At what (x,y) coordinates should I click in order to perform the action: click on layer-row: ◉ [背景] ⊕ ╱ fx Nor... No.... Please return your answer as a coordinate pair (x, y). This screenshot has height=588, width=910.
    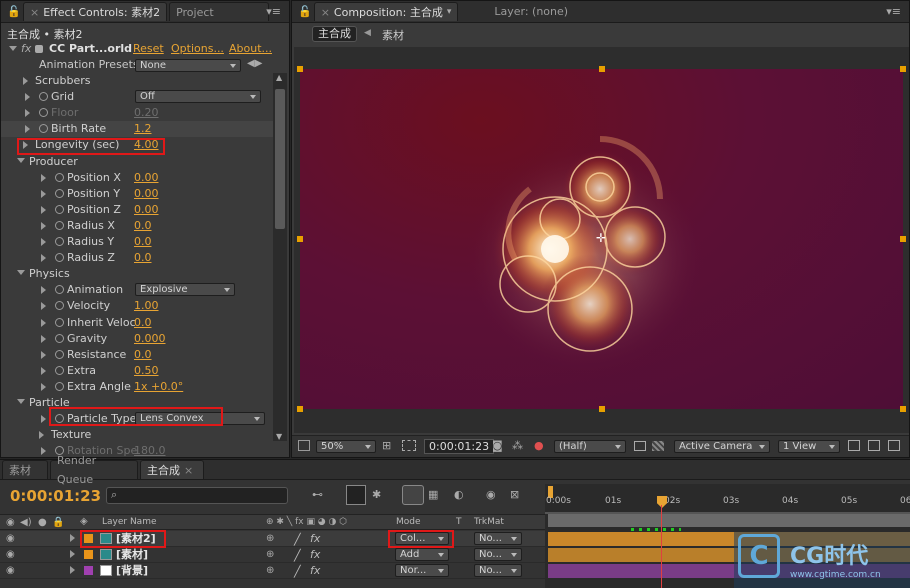
    Looking at the image, I should click on (272, 571).